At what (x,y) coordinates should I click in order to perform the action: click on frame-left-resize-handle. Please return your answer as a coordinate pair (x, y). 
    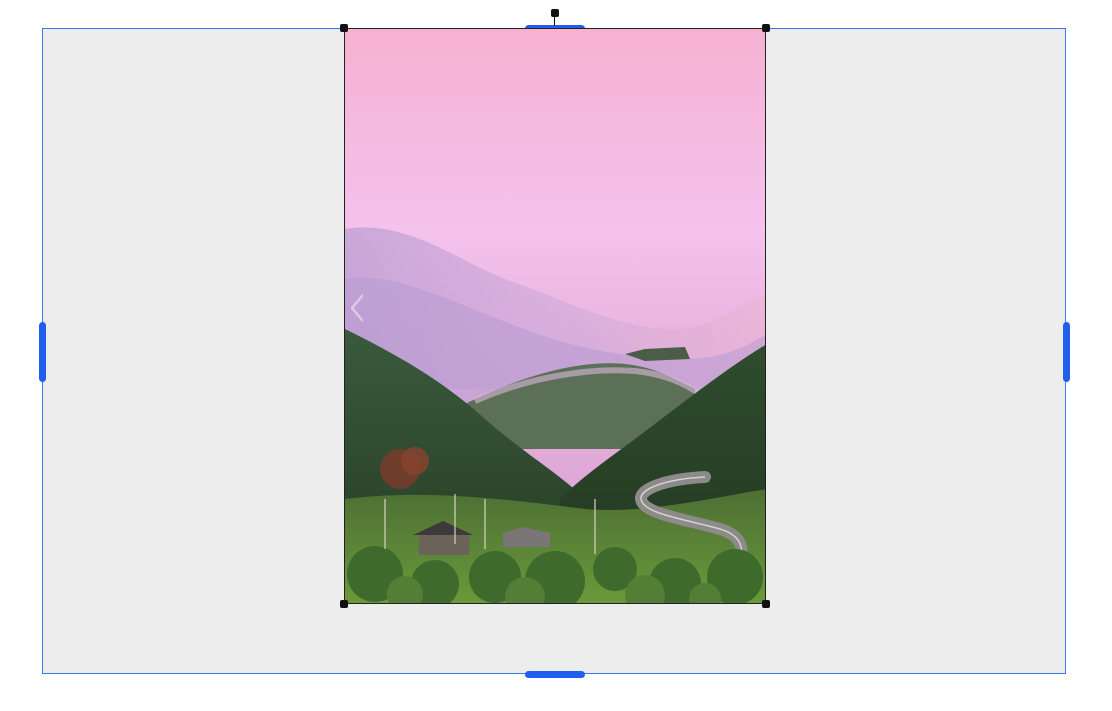
    Looking at the image, I should click on (42, 352).